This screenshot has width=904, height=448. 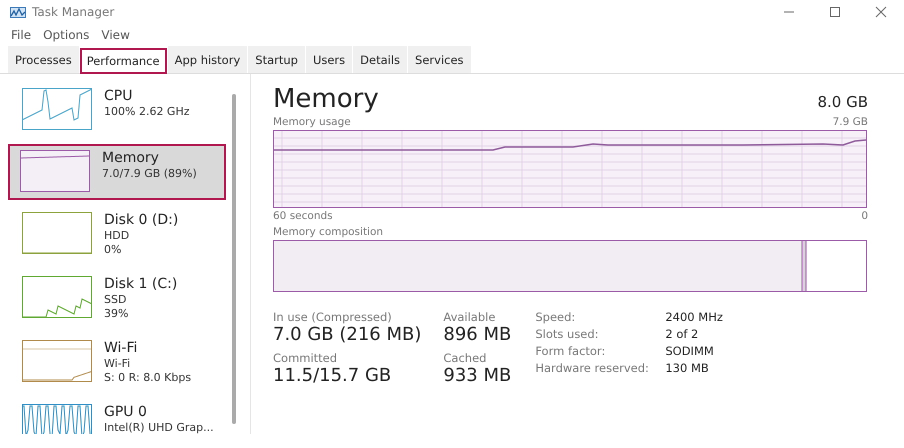 What do you see at coordinates (66, 35) in the screenshot?
I see `menu-item: Options` at bounding box center [66, 35].